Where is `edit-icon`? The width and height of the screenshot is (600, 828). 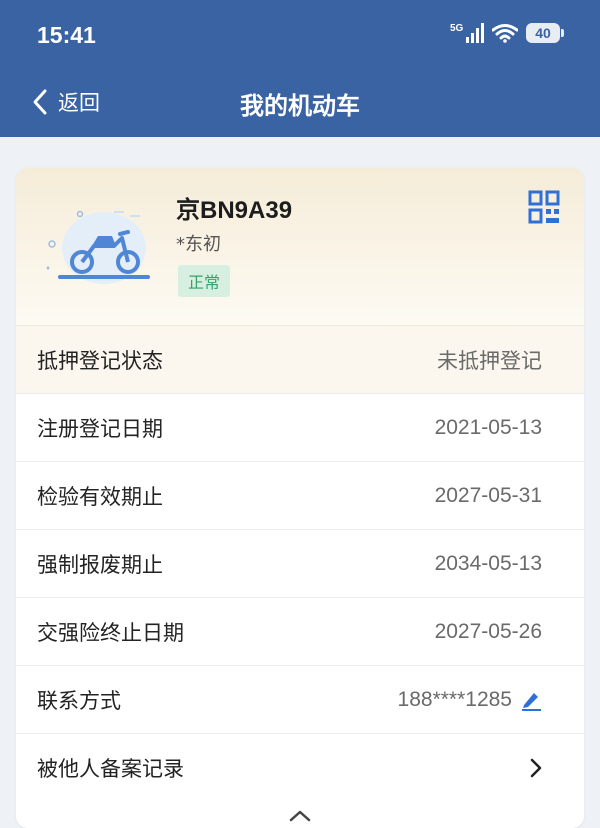
edit-icon is located at coordinates (531, 700).